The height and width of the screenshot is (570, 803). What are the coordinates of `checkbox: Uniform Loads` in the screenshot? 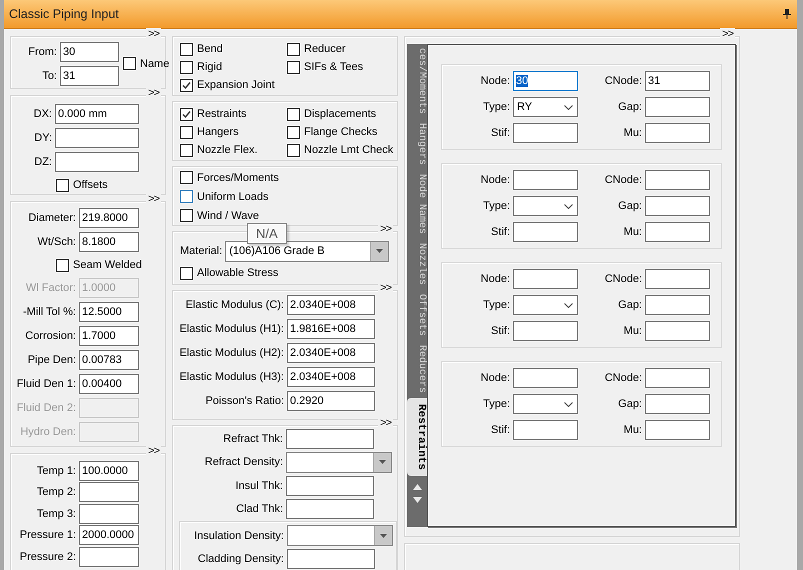 It's located at (224, 196).